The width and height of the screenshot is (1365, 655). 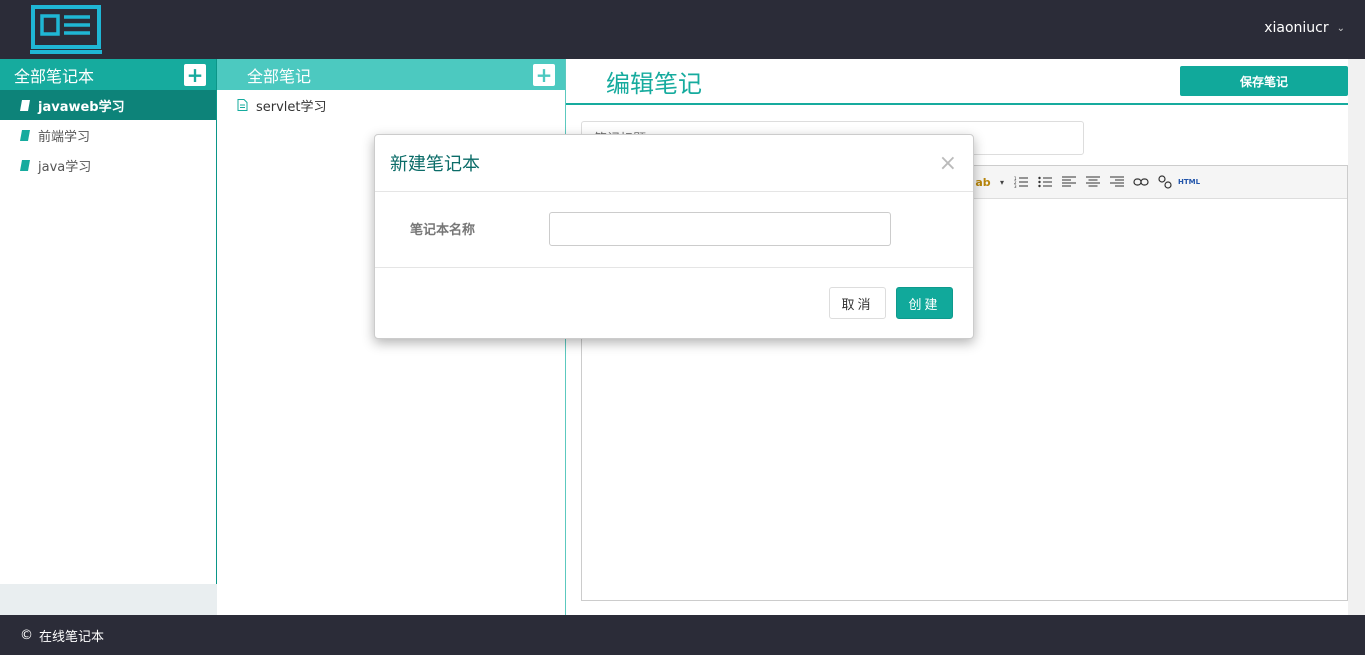 I want to click on notebook-panel-title: 全部笔记本, so click(x=54, y=76).